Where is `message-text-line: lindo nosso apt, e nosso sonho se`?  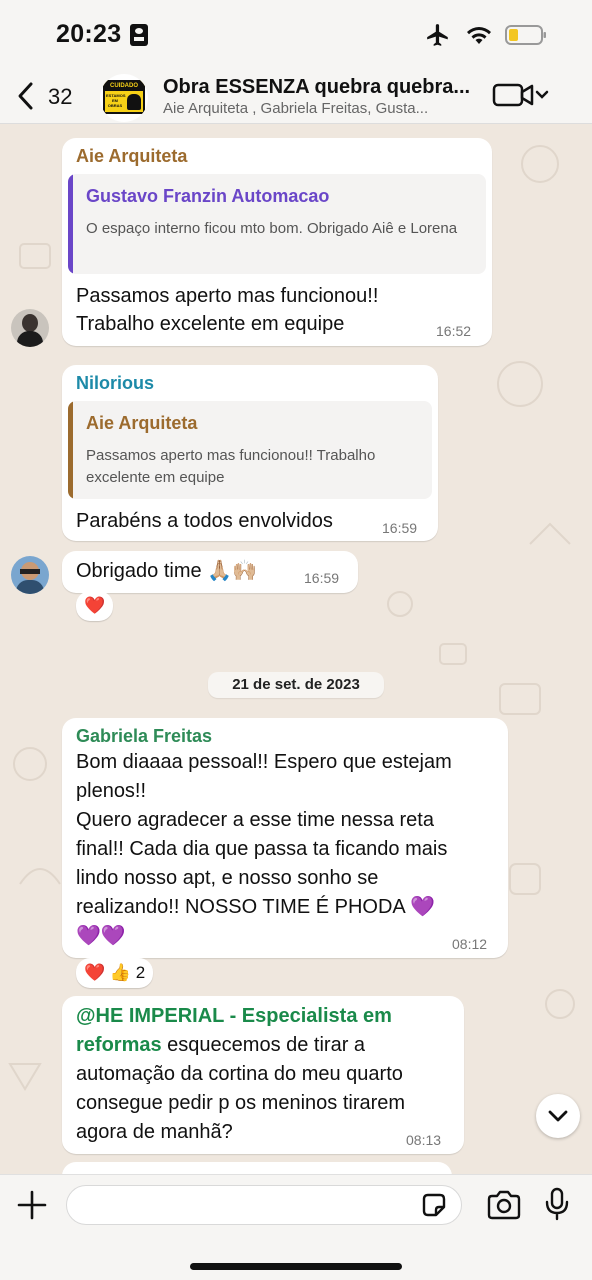 message-text-line: lindo nosso apt, e nosso sonho se is located at coordinates (227, 878).